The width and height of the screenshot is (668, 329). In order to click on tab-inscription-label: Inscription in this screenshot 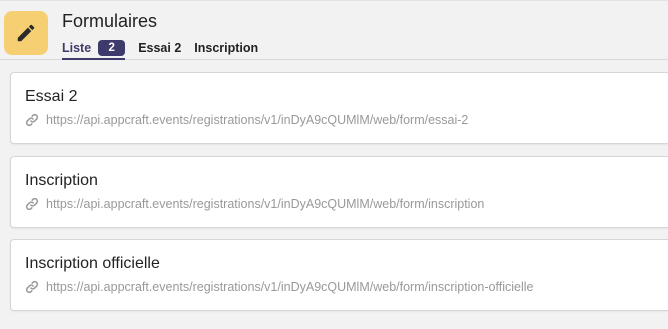, I will do `click(226, 48)`.